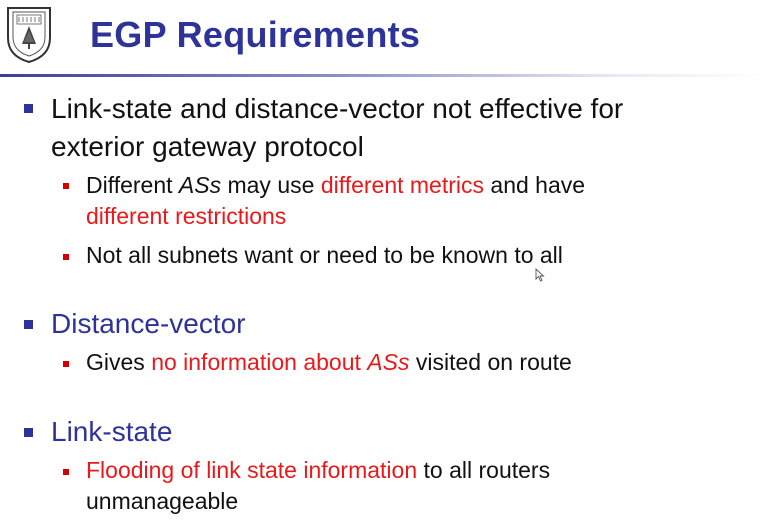 The height and width of the screenshot is (522, 766). Describe the element at coordinates (540, 274) in the screenshot. I see `mouse-cursor-icon` at that location.